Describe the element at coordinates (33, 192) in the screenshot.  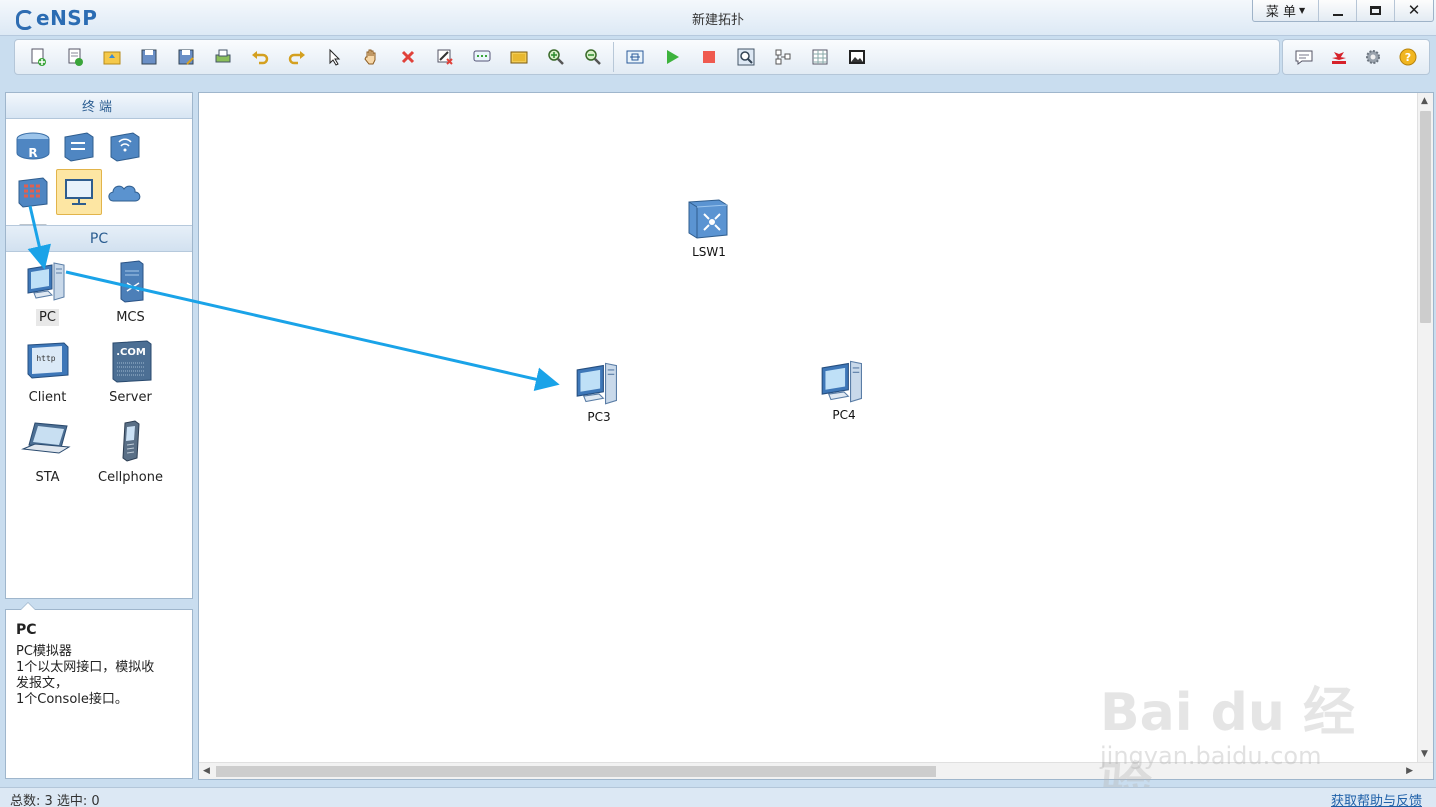
I see `category-firewall` at that location.